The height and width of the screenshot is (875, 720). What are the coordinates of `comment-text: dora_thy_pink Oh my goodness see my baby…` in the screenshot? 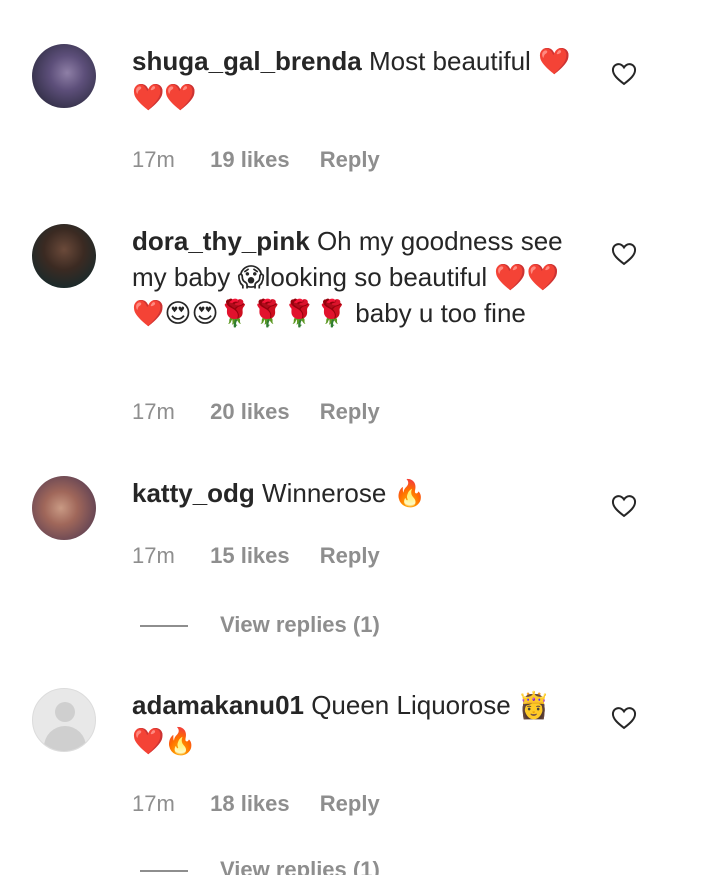 It's located at (357, 277).